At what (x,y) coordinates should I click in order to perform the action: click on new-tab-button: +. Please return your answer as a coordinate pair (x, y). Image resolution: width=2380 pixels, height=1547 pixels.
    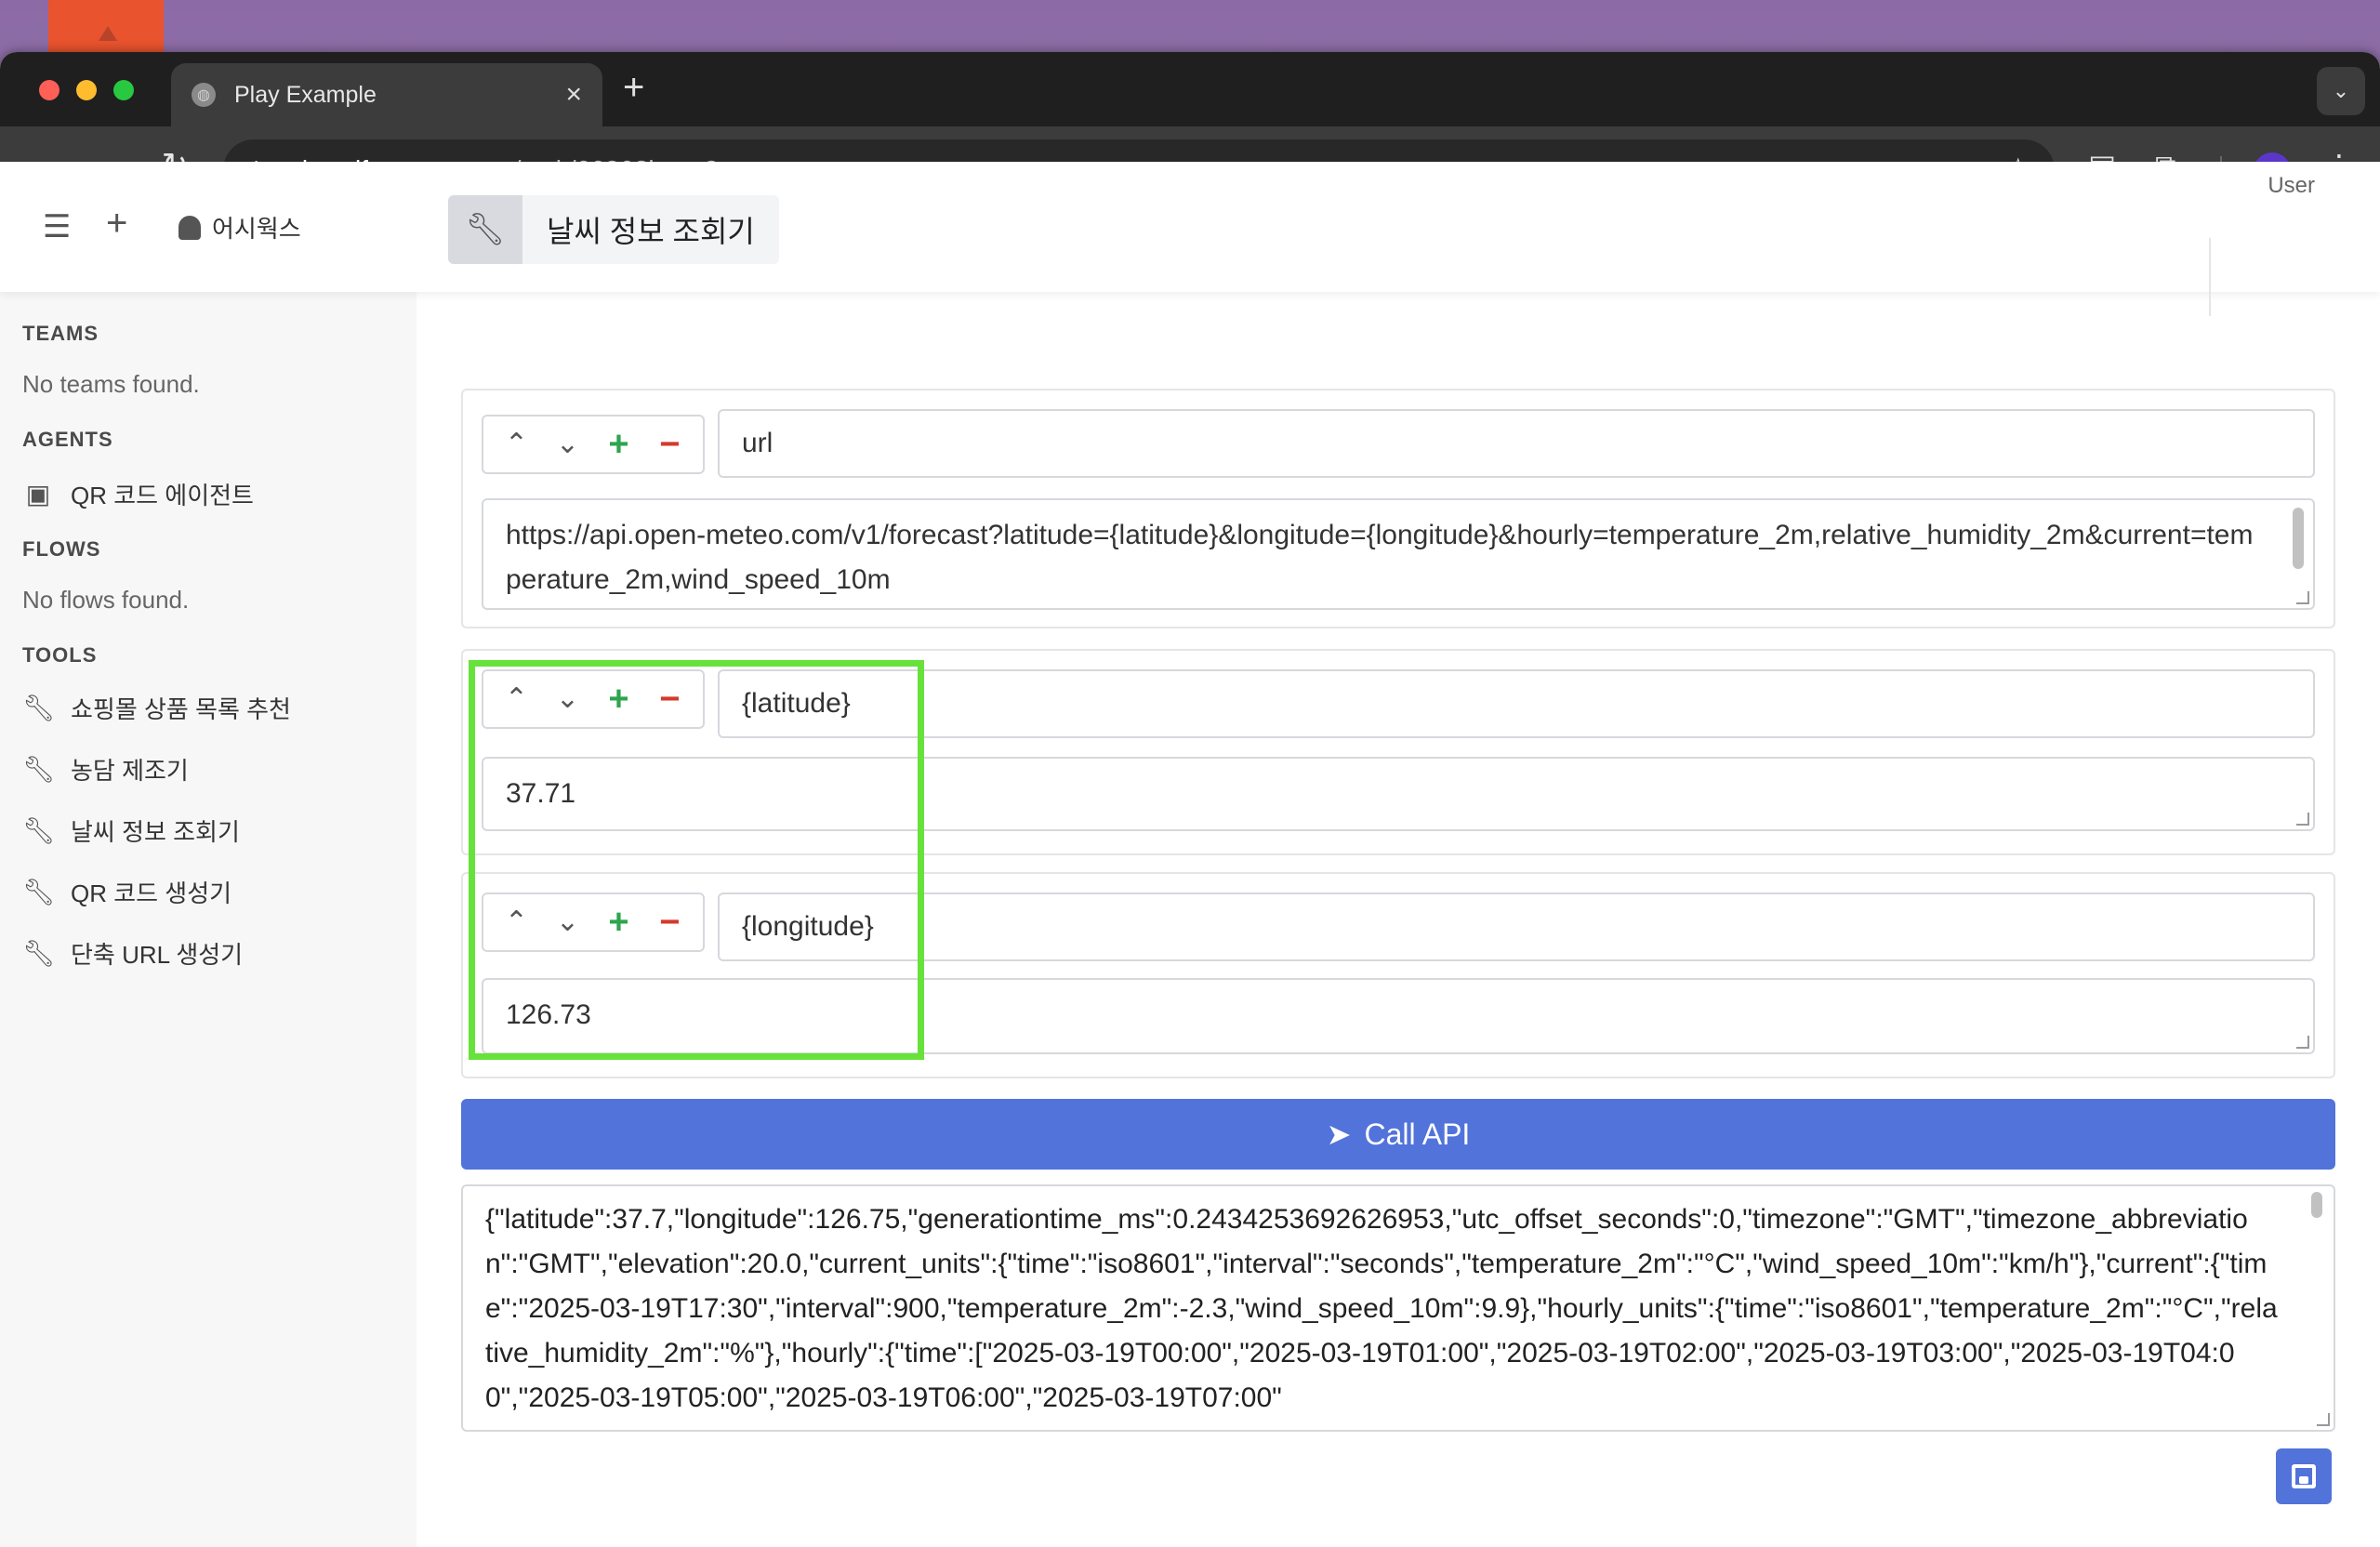
    Looking at the image, I should click on (633, 87).